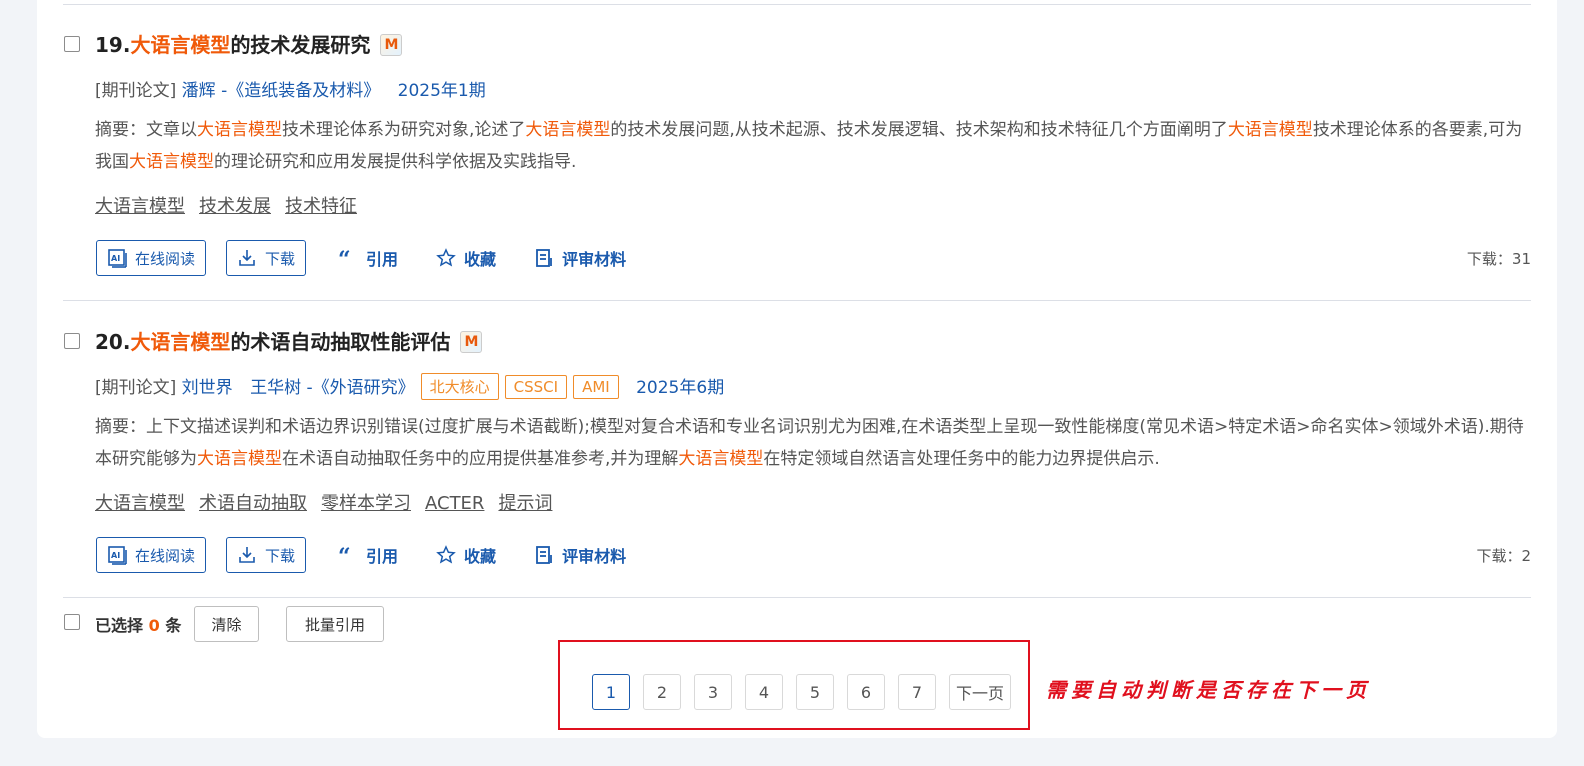 The height and width of the screenshot is (766, 1584). I want to click on issue-link: 2025年1期, so click(442, 91).